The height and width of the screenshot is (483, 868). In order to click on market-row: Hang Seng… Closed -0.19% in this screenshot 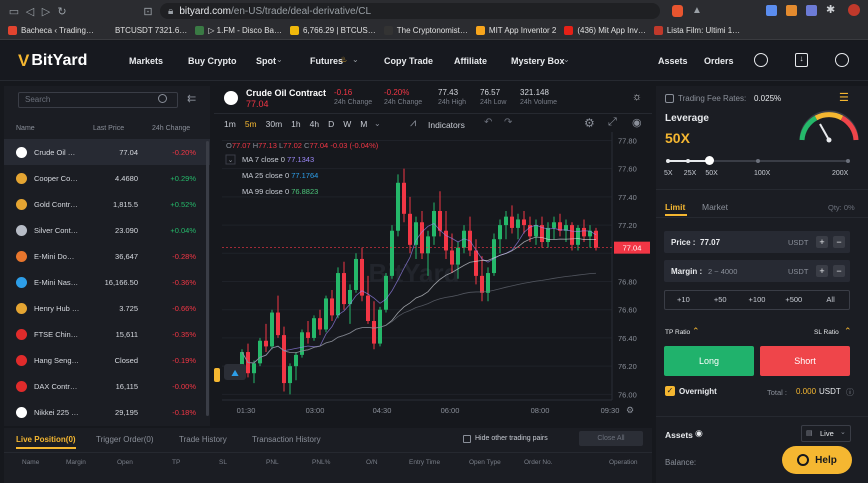, I will do `click(107, 360)`.